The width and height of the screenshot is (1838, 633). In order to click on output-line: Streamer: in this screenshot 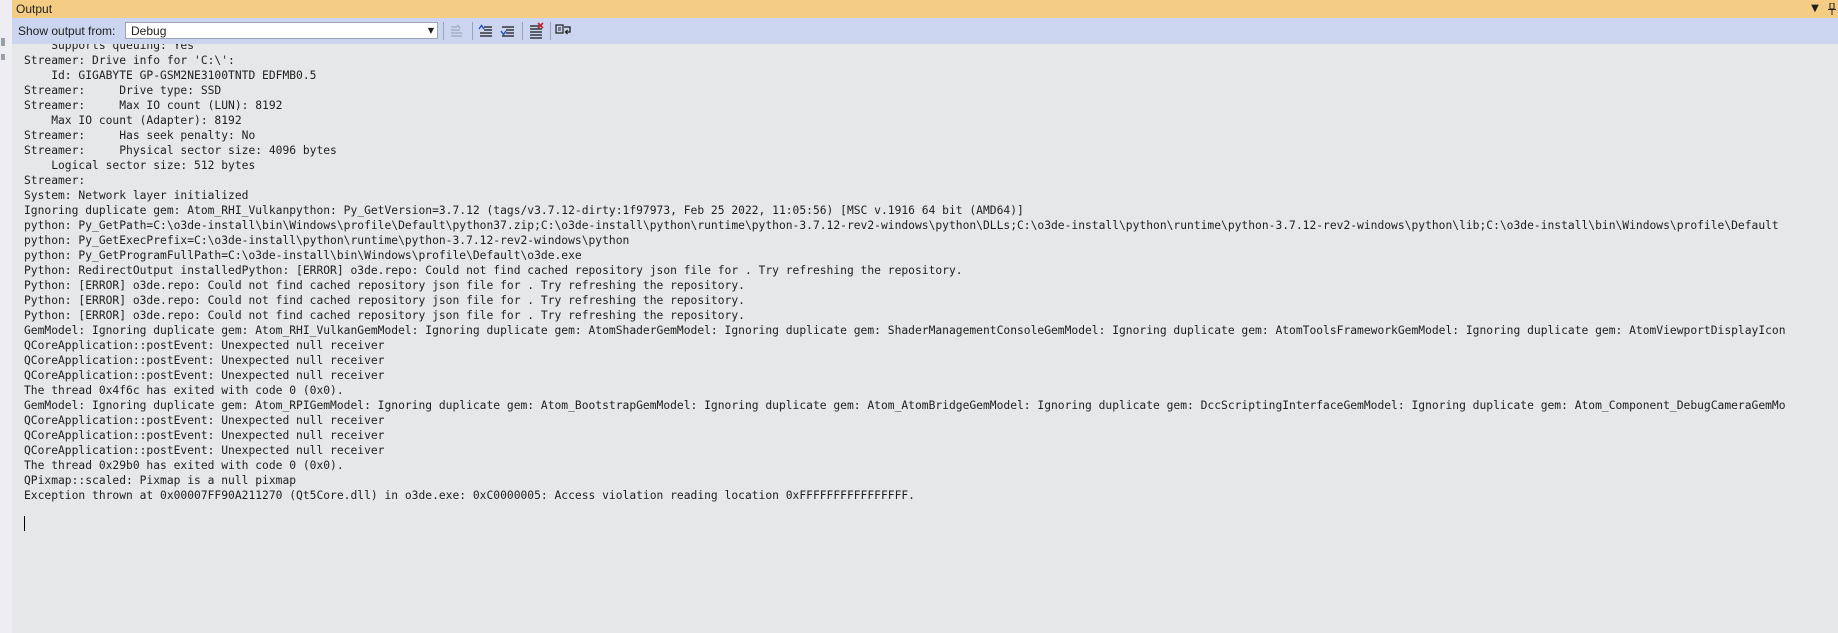, I will do `click(55, 180)`.